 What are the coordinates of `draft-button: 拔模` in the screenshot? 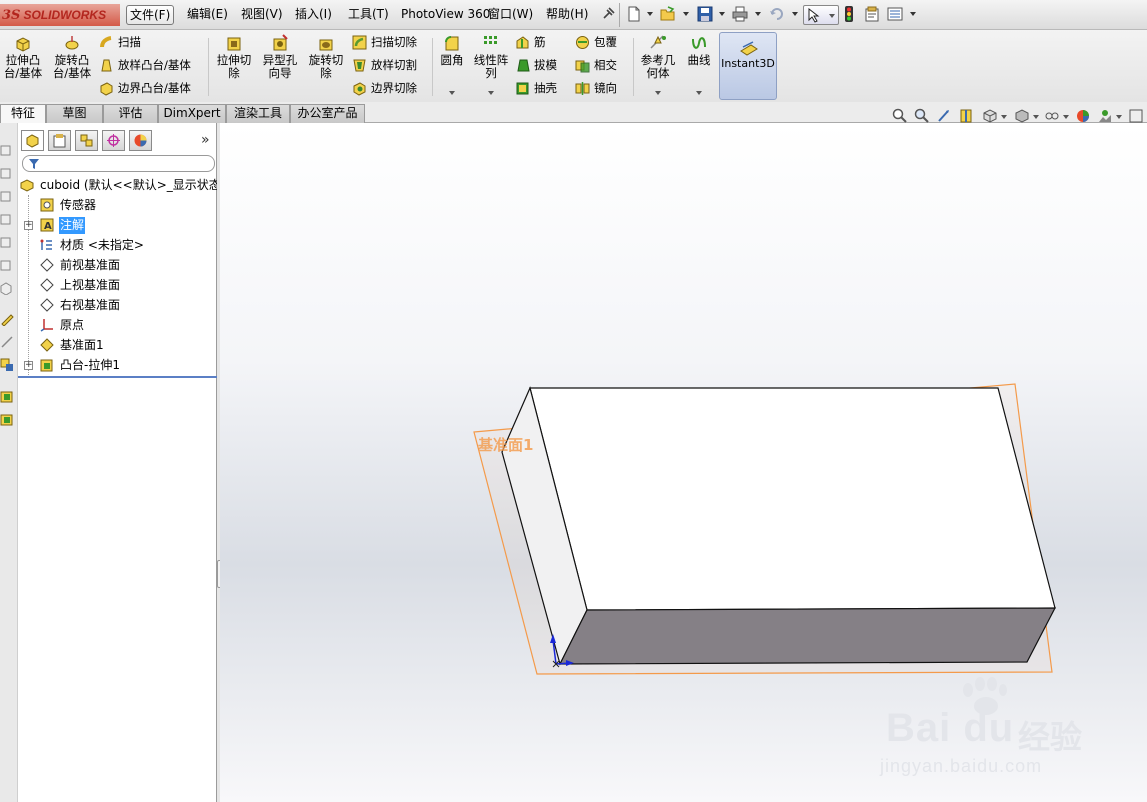 It's located at (536, 65).